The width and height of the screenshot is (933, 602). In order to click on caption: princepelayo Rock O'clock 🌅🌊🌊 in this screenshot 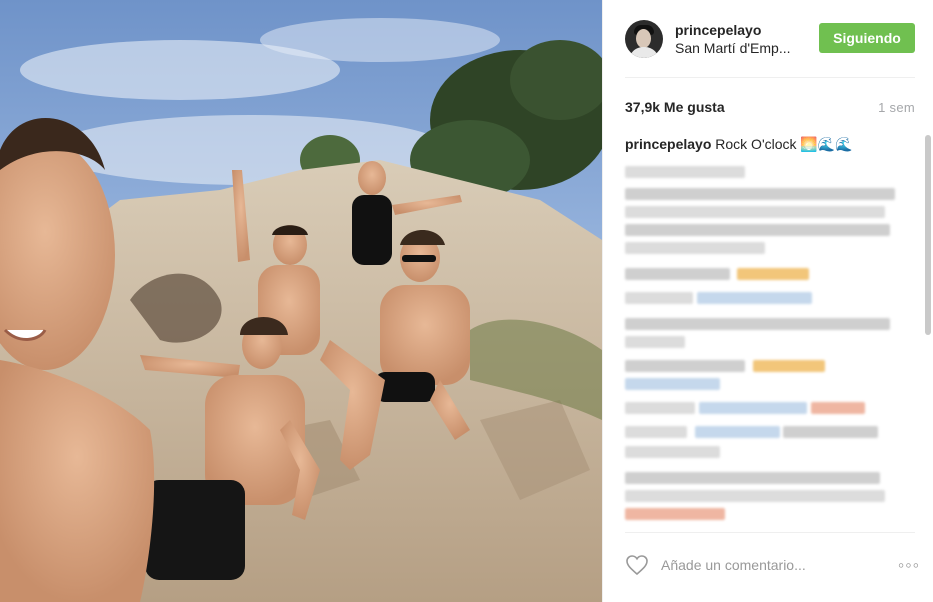, I will do `click(765, 144)`.